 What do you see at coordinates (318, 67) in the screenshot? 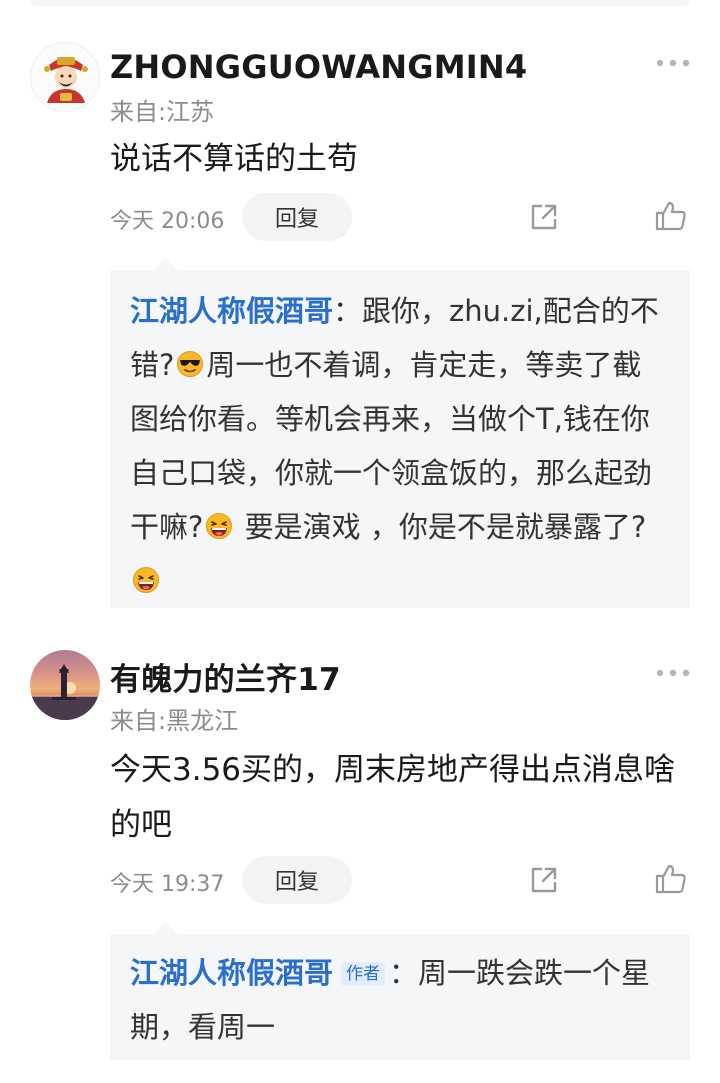
I see `username: ZHONGGUOWANGMIN4` at bounding box center [318, 67].